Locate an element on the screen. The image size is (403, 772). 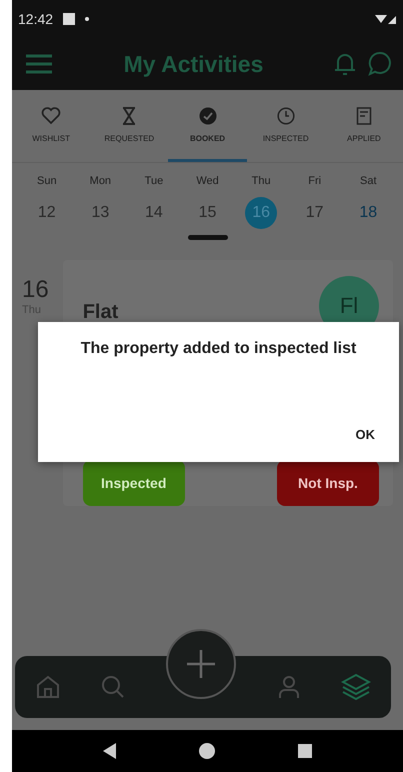
page-title: My Activities is located at coordinates (193, 64).